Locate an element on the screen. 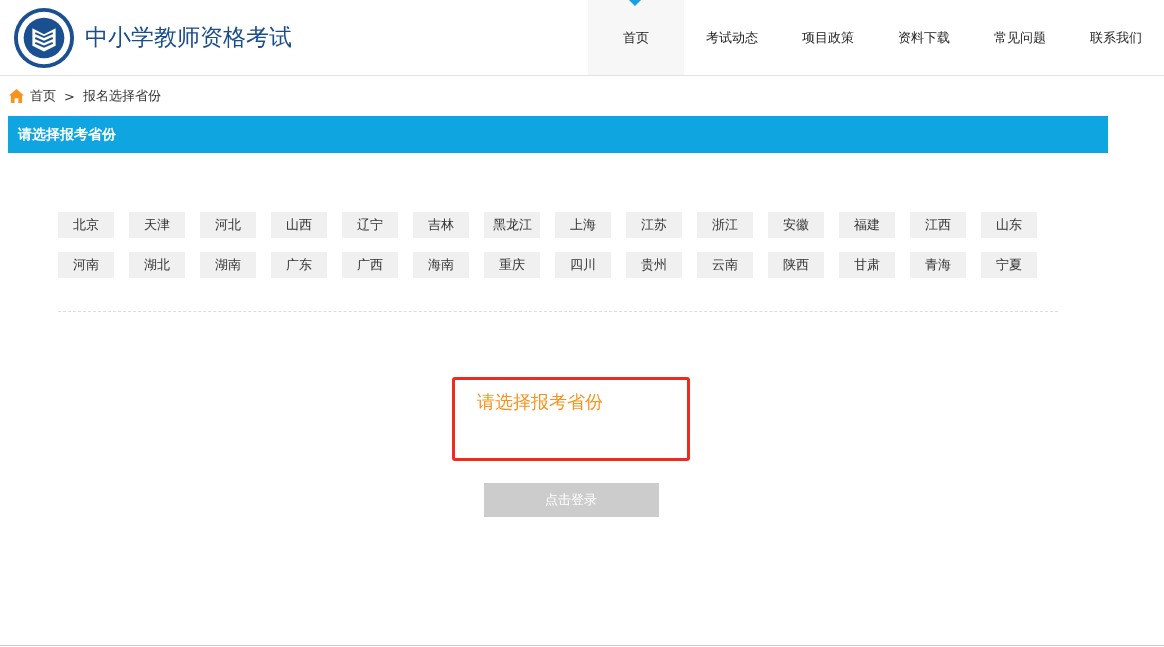 This screenshot has height=647, width=1164. province-button: 河南 is located at coordinates (86, 265).